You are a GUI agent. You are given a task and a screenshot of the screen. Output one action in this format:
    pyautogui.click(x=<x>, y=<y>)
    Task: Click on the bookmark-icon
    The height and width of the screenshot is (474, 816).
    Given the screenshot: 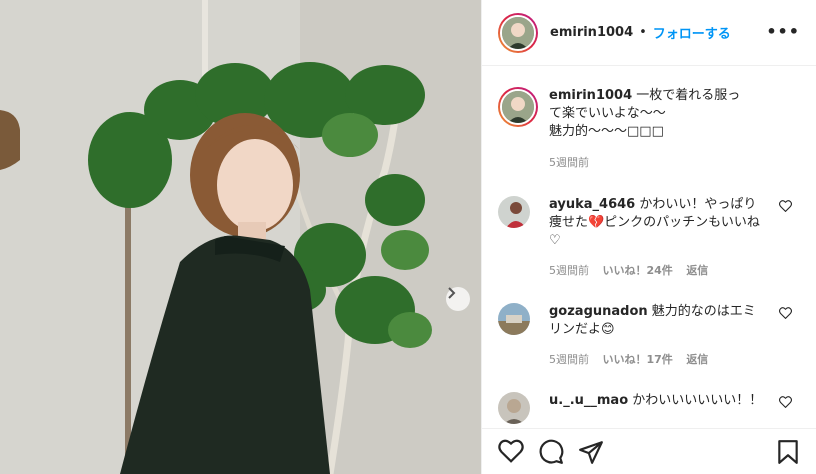 What is the action you would take?
    pyautogui.click(x=788, y=452)
    